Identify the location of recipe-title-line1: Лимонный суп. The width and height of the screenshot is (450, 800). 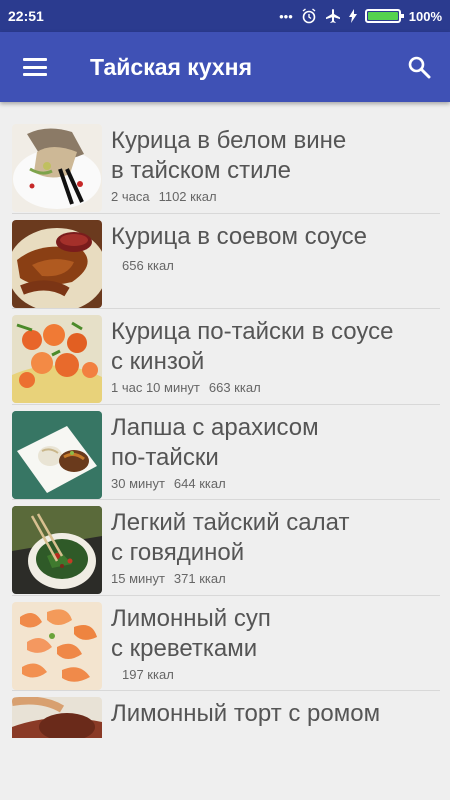
(191, 618).